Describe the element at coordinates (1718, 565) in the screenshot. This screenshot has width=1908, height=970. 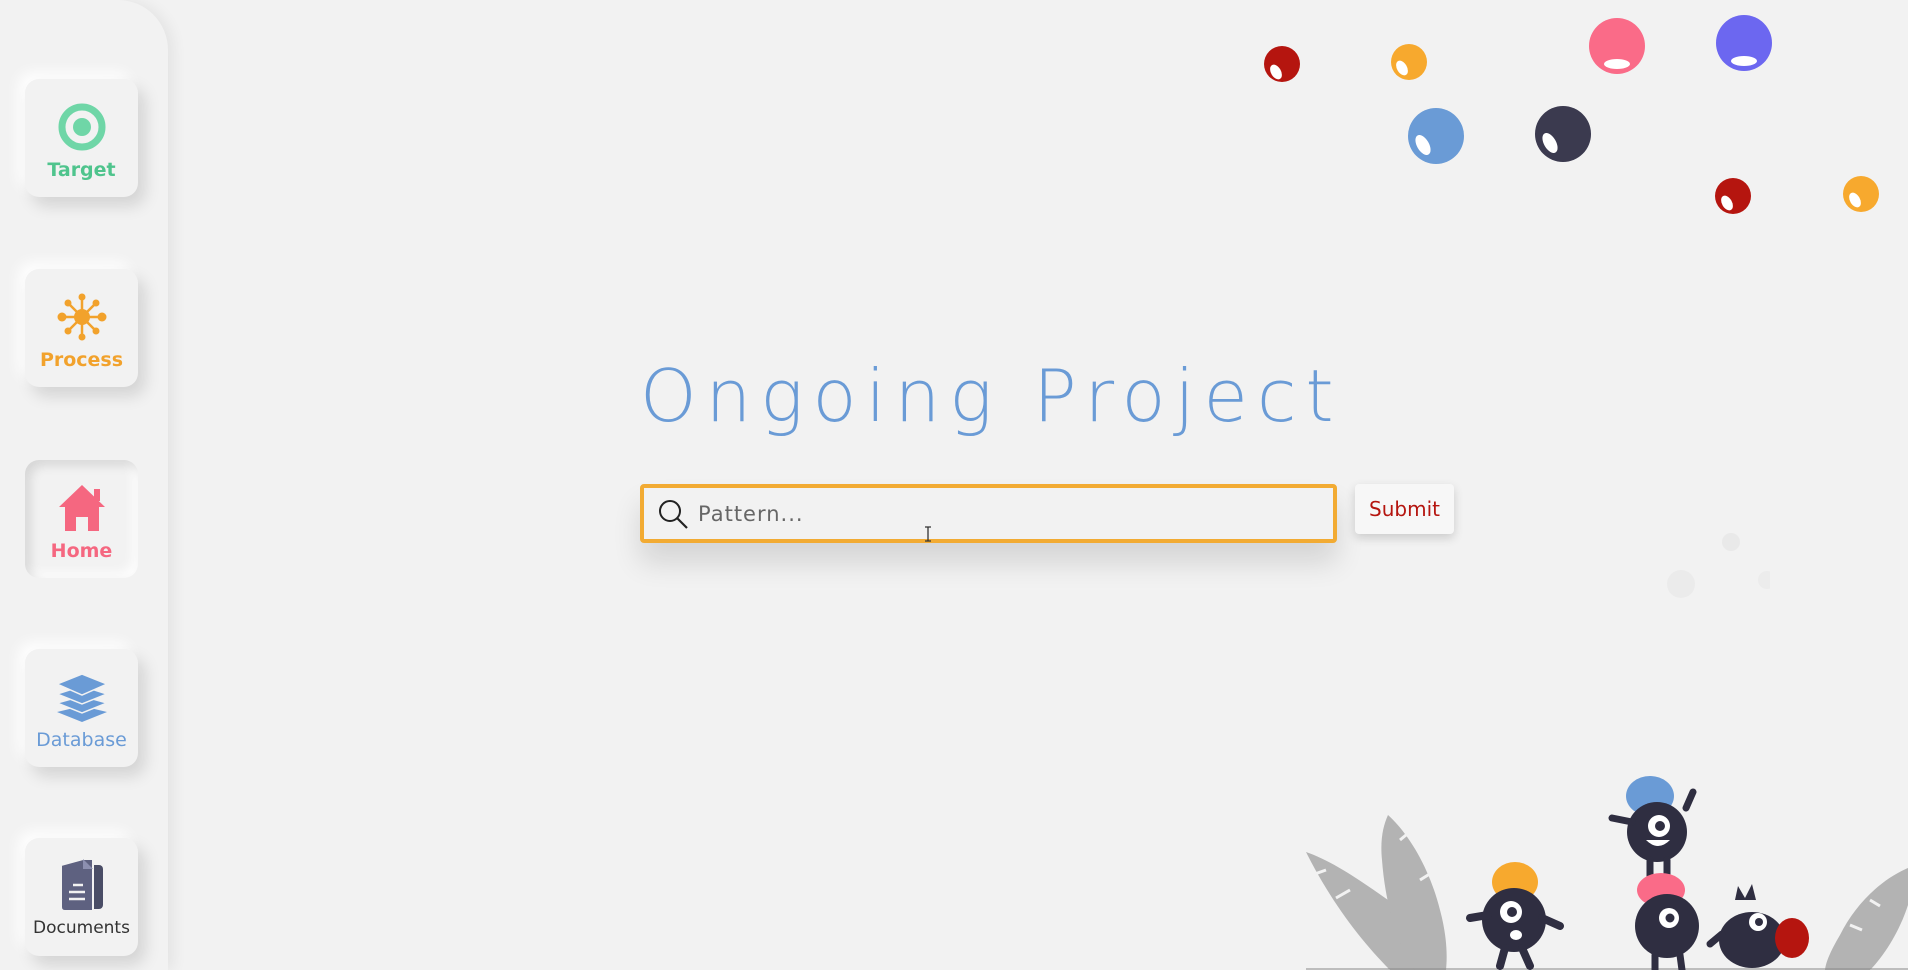
I see `faint-dots` at that location.